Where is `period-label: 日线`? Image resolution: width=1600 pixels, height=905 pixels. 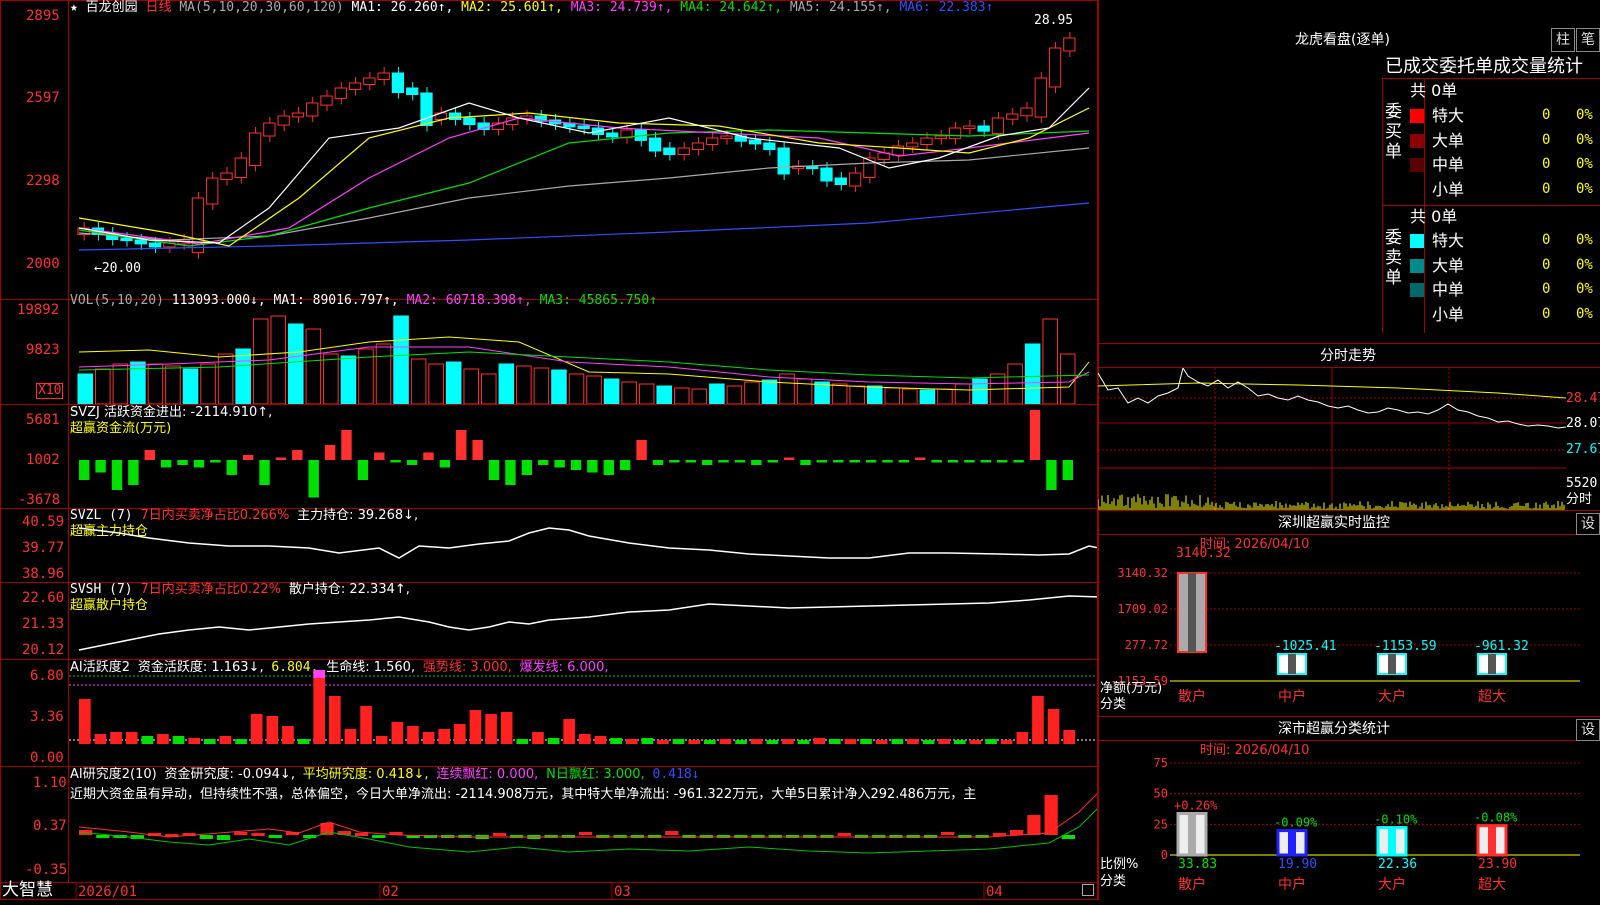 period-label: 日线 is located at coordinates (159, 7).